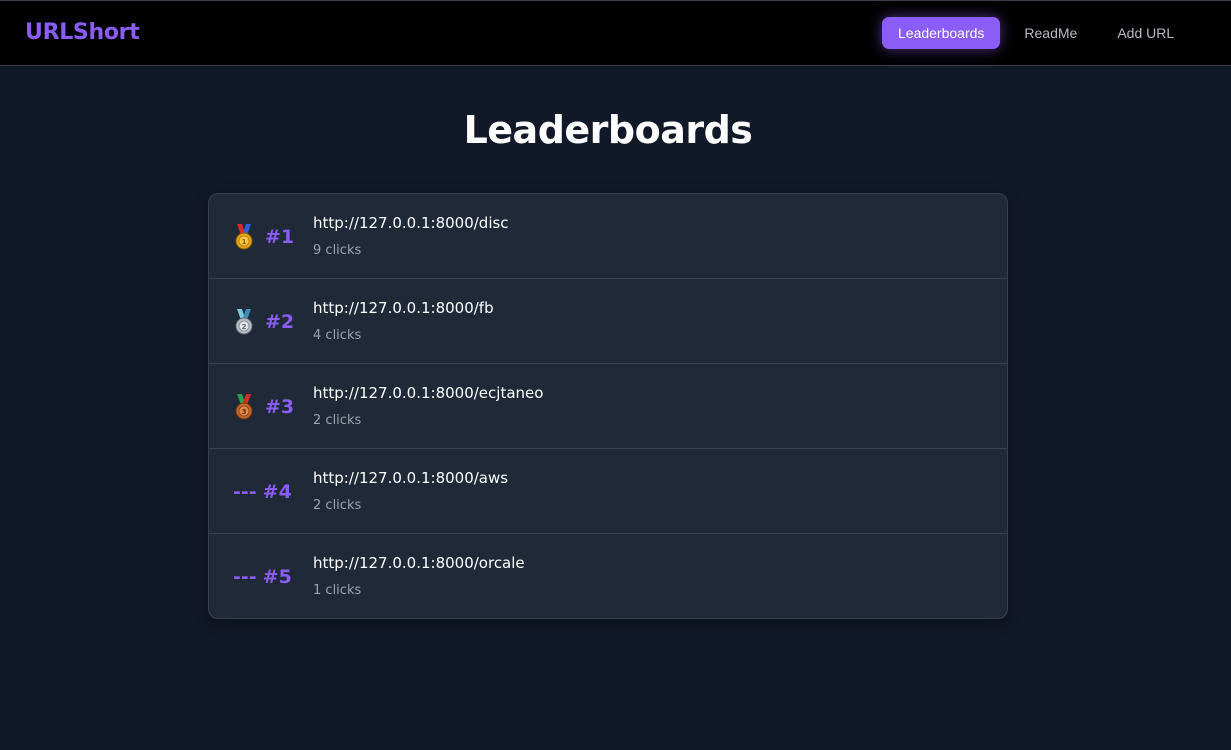  What do you see at coordinates (244, 321) in the screenshot?
I see `silver-medal-icon: 2` at bounding box center [244, 321].